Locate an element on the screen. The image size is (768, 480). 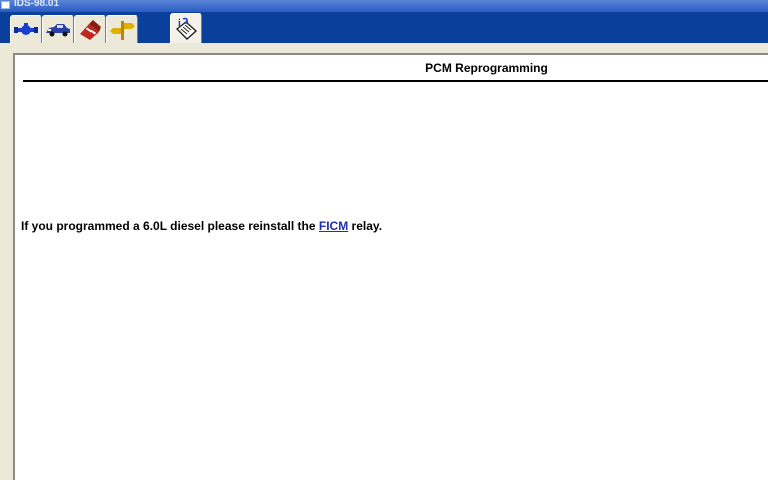
tab-info-checklist: i is located at coordinates (186, 28).